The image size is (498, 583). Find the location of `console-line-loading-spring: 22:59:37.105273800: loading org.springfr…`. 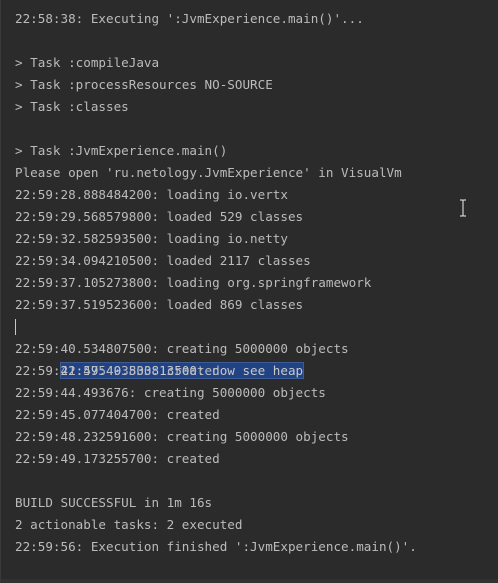

console-line-loading-spring: 22:59:37.105273800: loading org.springfr… is located at coordinates (193, 282).